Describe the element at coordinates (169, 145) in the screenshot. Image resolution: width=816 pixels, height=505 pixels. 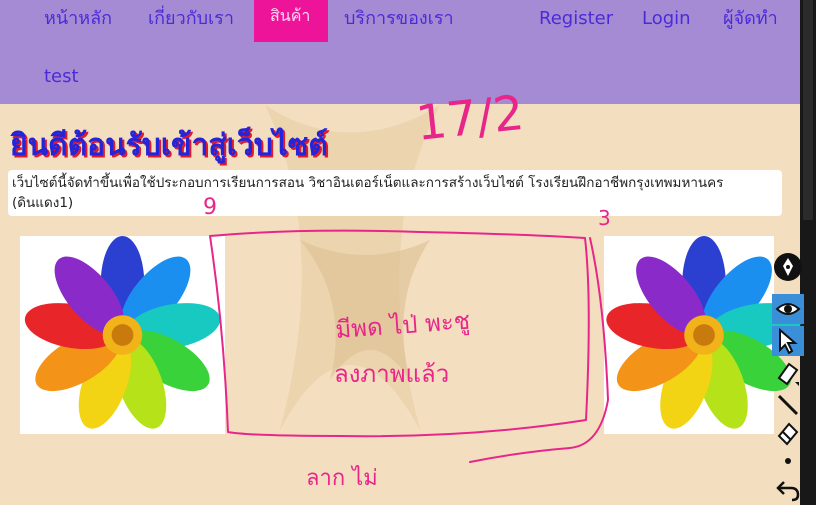
I see `page-title: ยินดีต้อนรับเข้าสู่เว็บไซต์` at that location.